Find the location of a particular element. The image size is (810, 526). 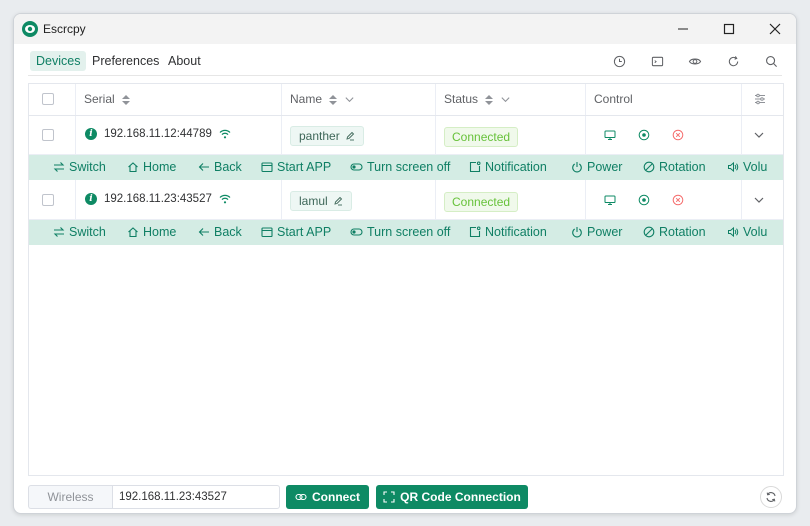

action-label: Notification is located at coordinates (516, 167).